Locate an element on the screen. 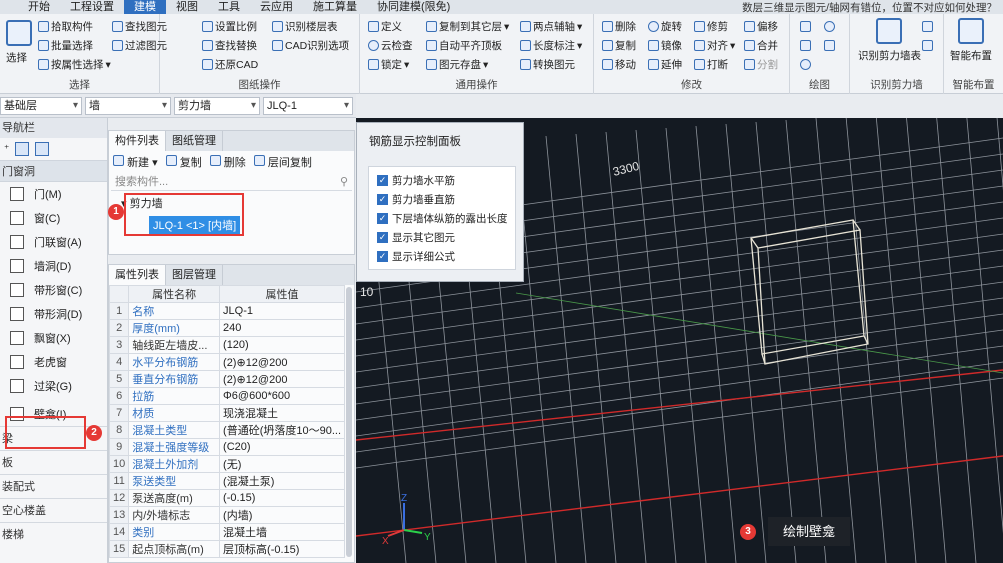 The image size is (1003, 563). cloud-check-button: 云检查 is located at coordinates (390, 45).